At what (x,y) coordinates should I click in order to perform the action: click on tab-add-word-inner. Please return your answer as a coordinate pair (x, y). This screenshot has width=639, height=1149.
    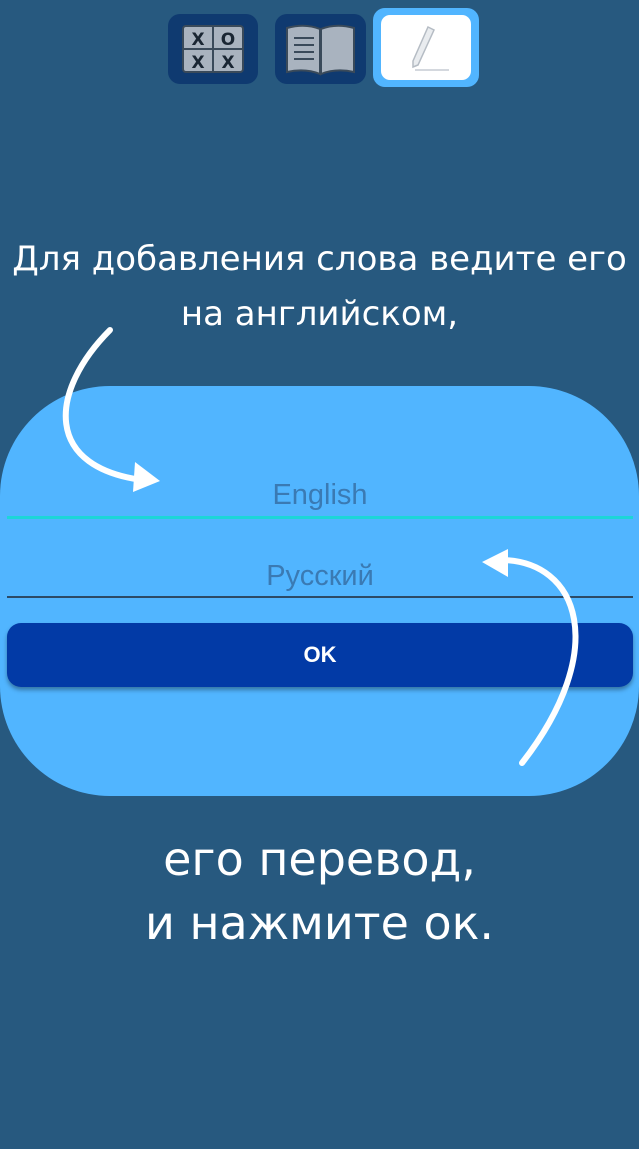
    Looking at the image, I should click on (426, 47).